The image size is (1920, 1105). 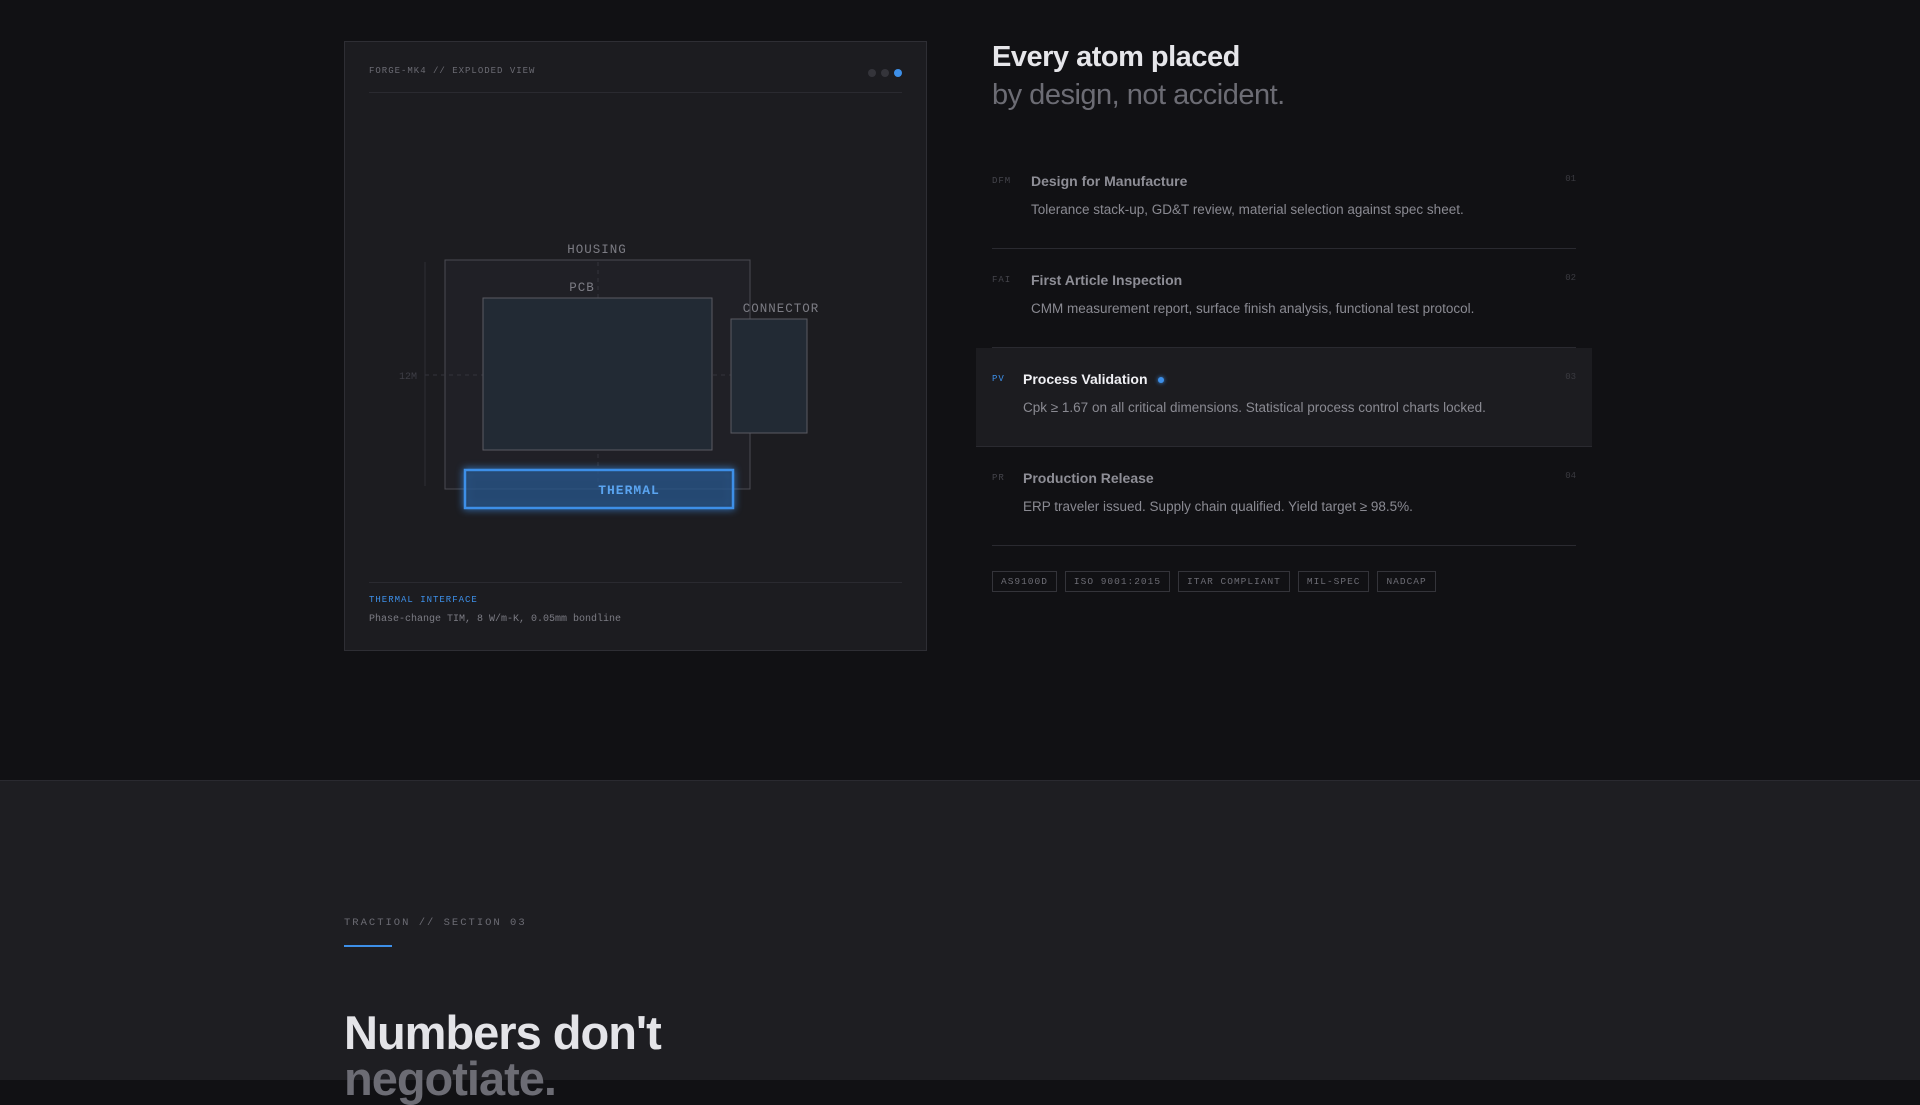 What do you see at coordinates (1117, 581) in the screenshot?
I see `cert-badge-iso9001: ISO 9001:2015` at bounding box center [1117, 581].